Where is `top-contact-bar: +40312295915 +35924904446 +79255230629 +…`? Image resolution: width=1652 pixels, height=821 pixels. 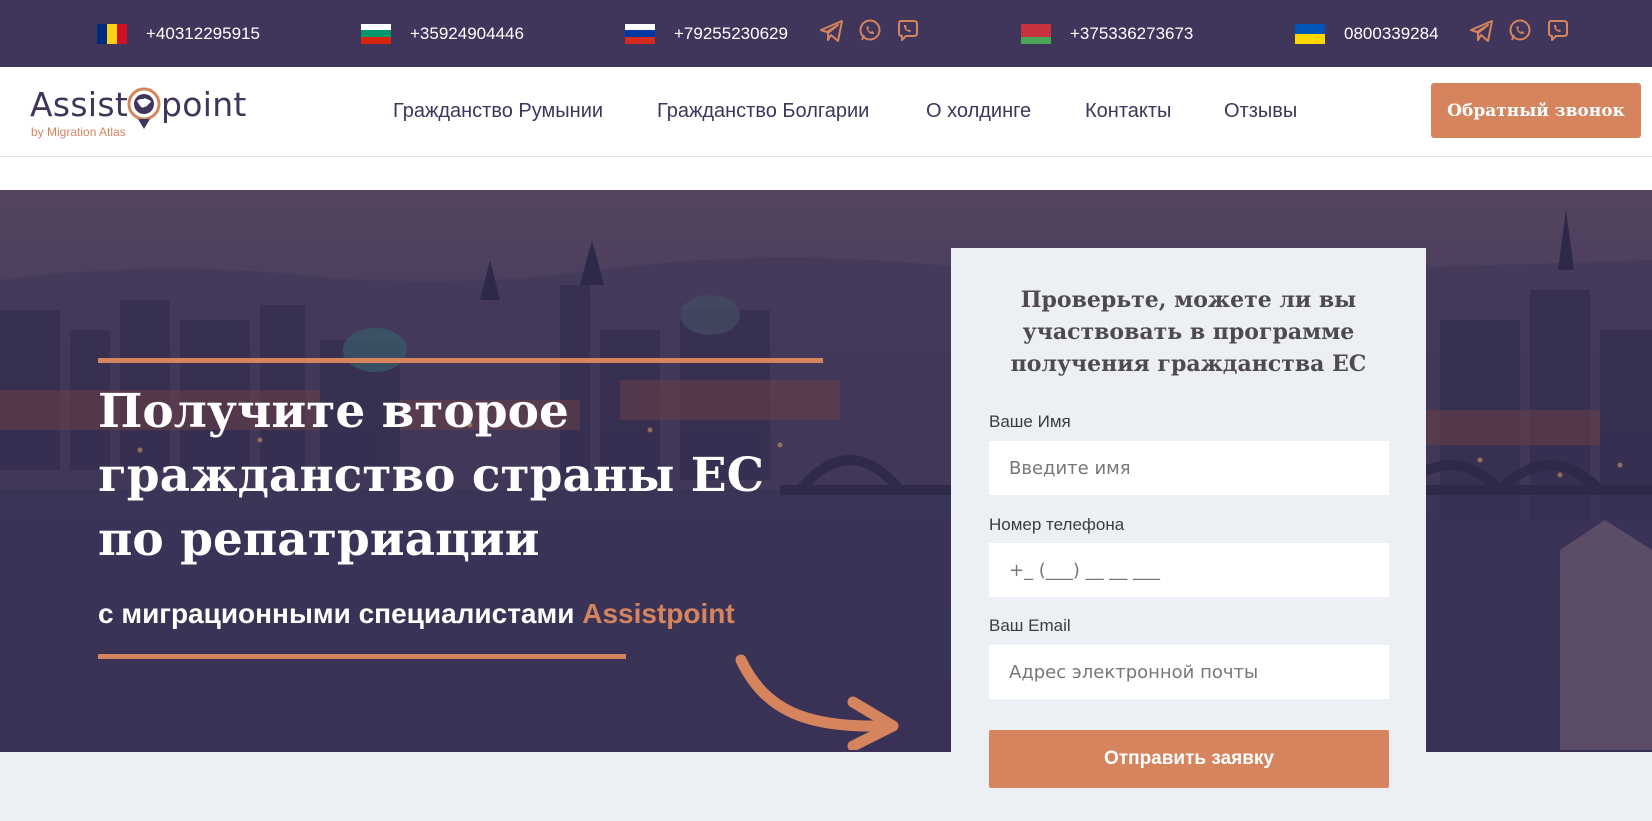 top-contact-bar: +40312295915 +35924904446 +79255230629 +… is located at coordinates (826, 33).